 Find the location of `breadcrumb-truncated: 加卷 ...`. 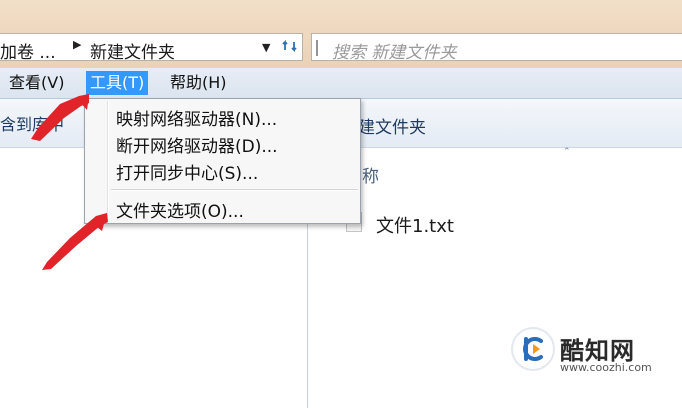

breadcrumb-truncated: 加卷 ... is located at coordinates (28, 50).